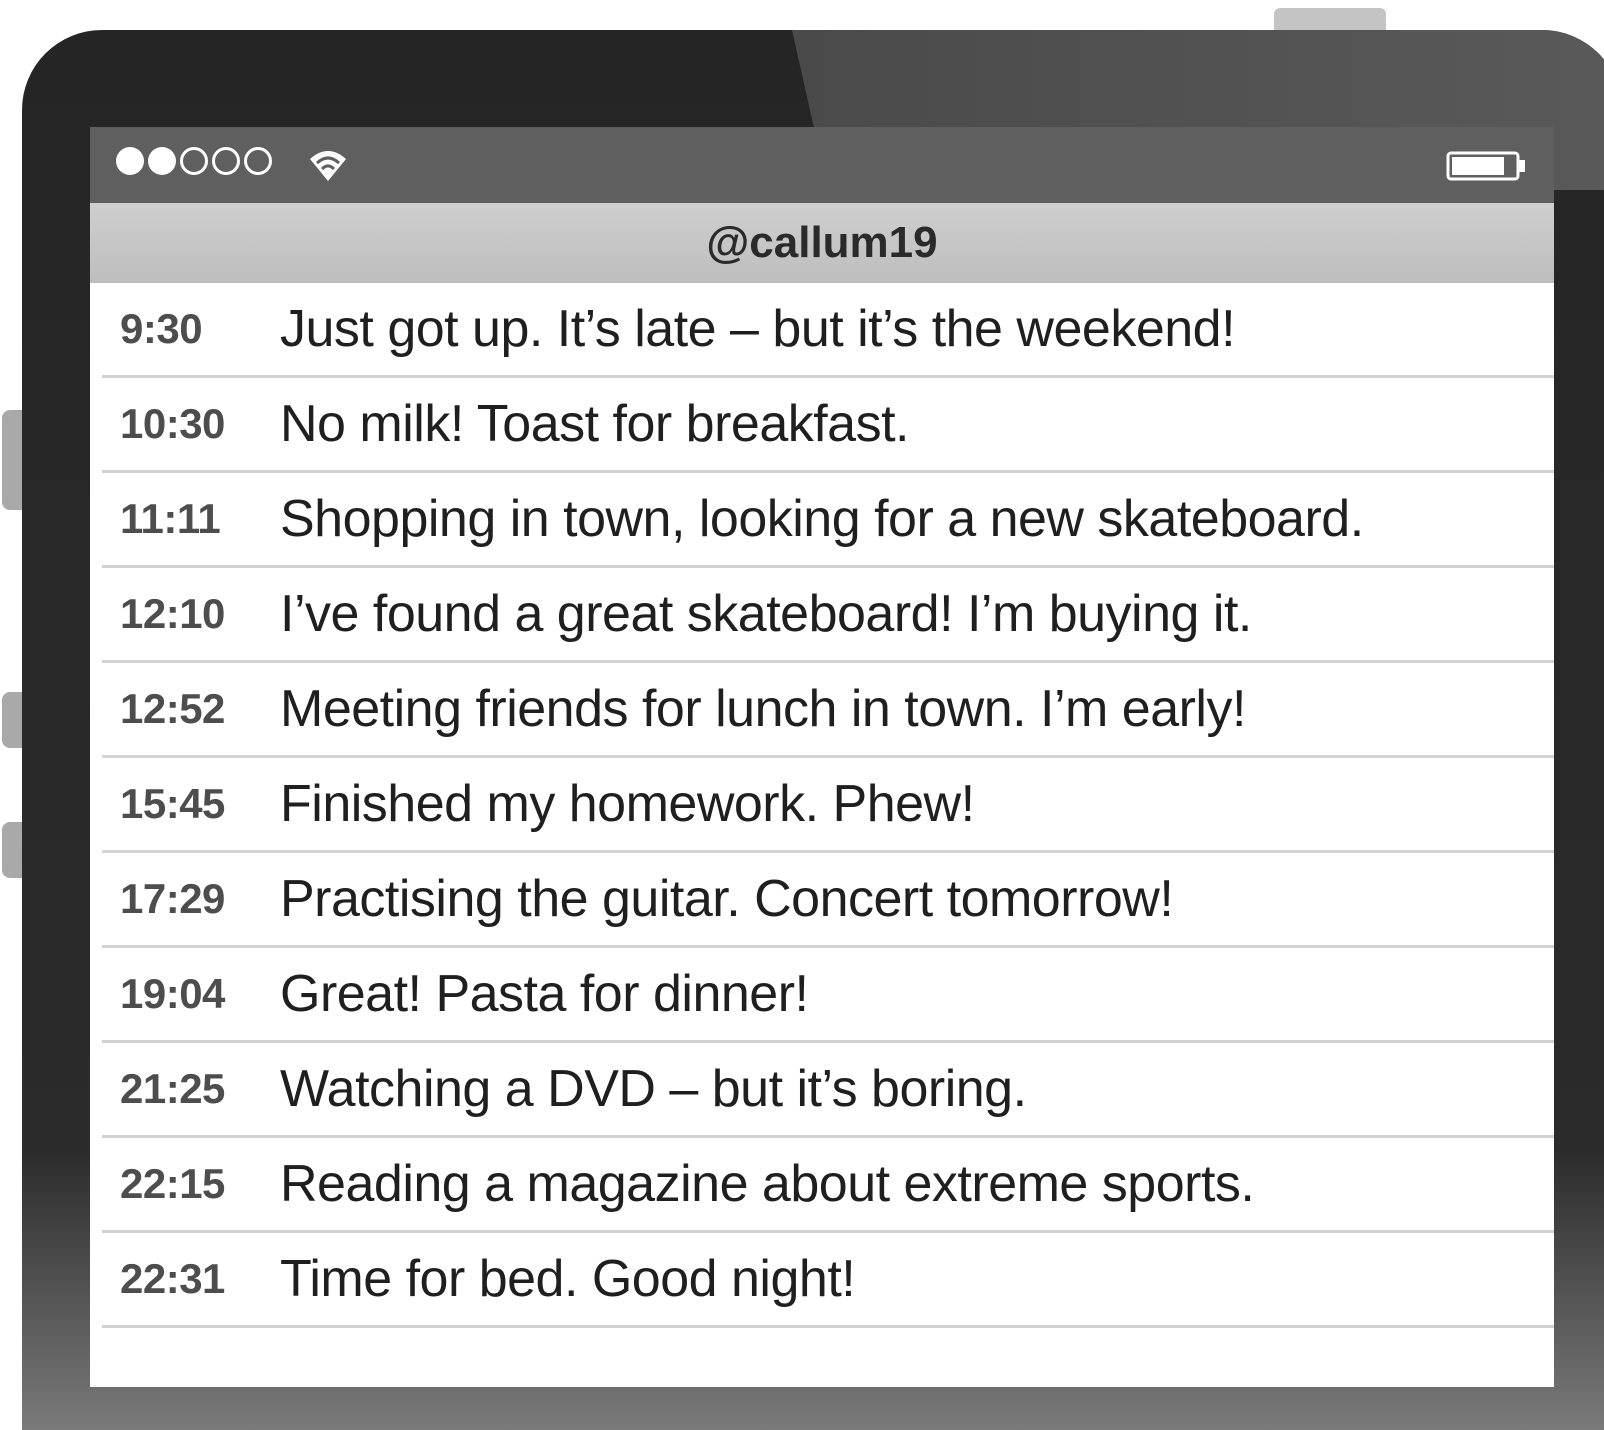  Describe the element at coordinates (172, 423) in the screenshot. I see `post-time: 10:30` at that location.